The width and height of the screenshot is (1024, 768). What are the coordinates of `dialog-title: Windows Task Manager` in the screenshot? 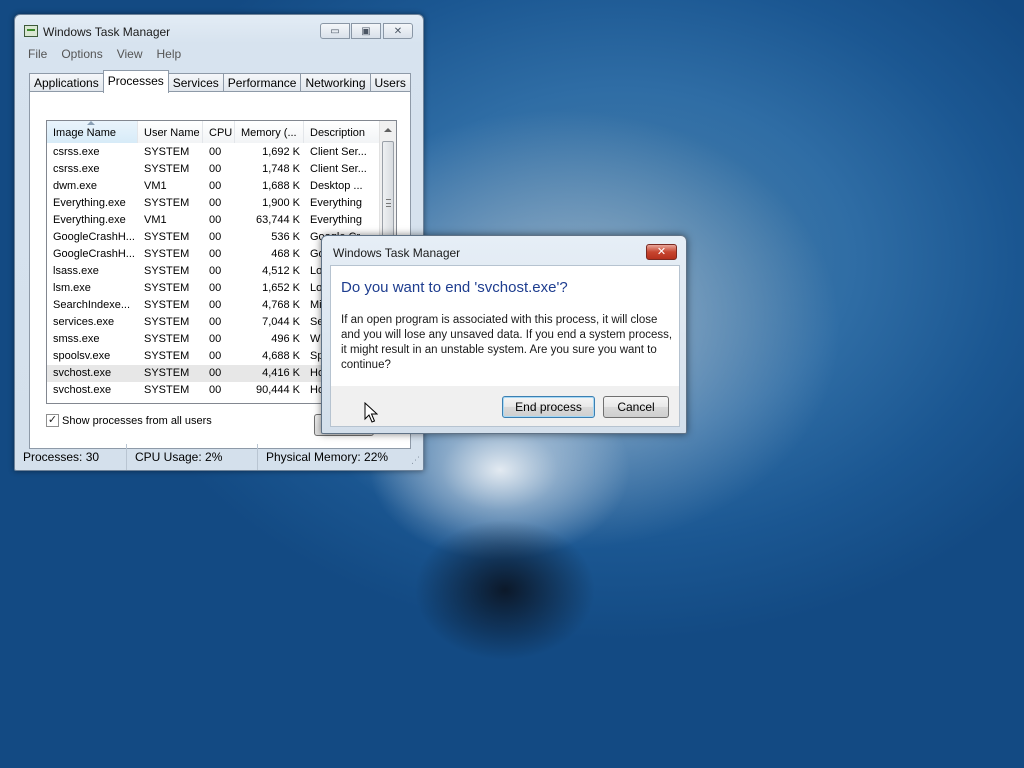 It's located at (397, 253).